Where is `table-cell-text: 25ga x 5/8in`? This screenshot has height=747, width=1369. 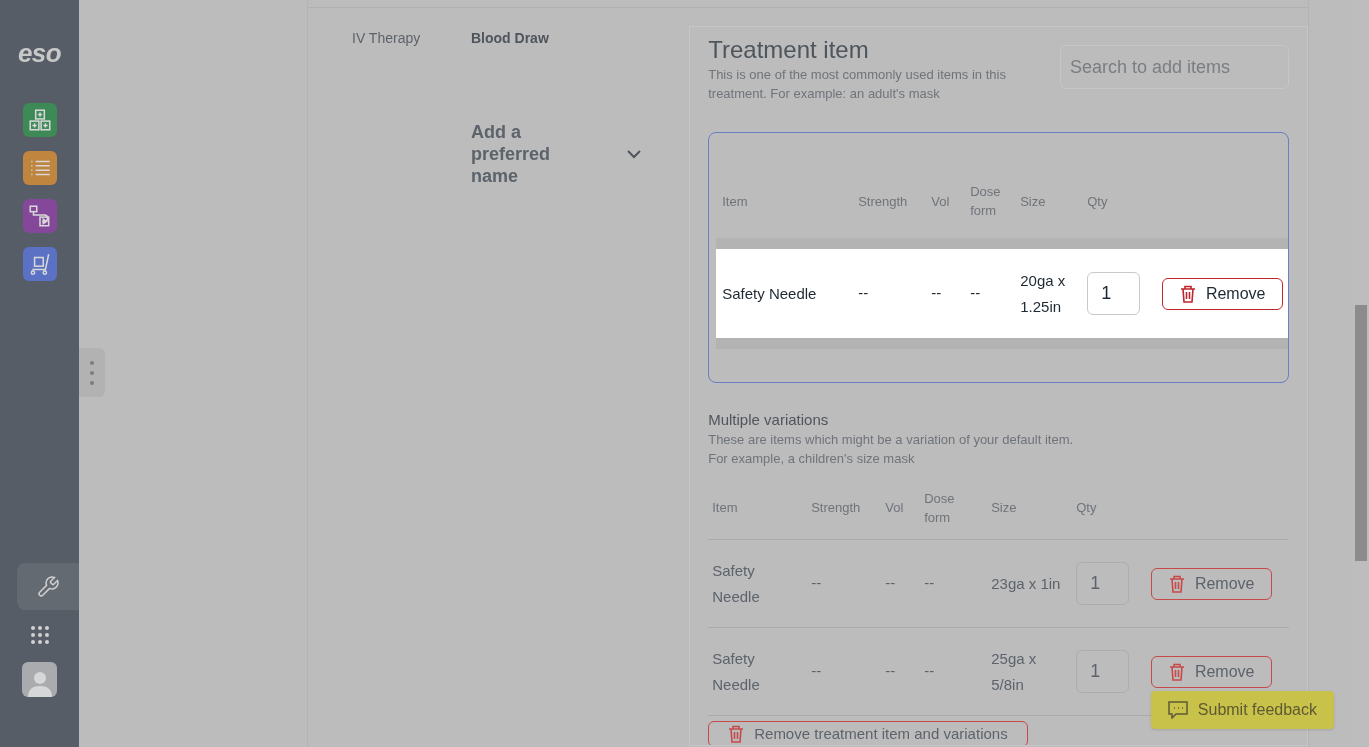
table-cell-text: 25ga x 5/8in is located at coordinates (1014, 671).